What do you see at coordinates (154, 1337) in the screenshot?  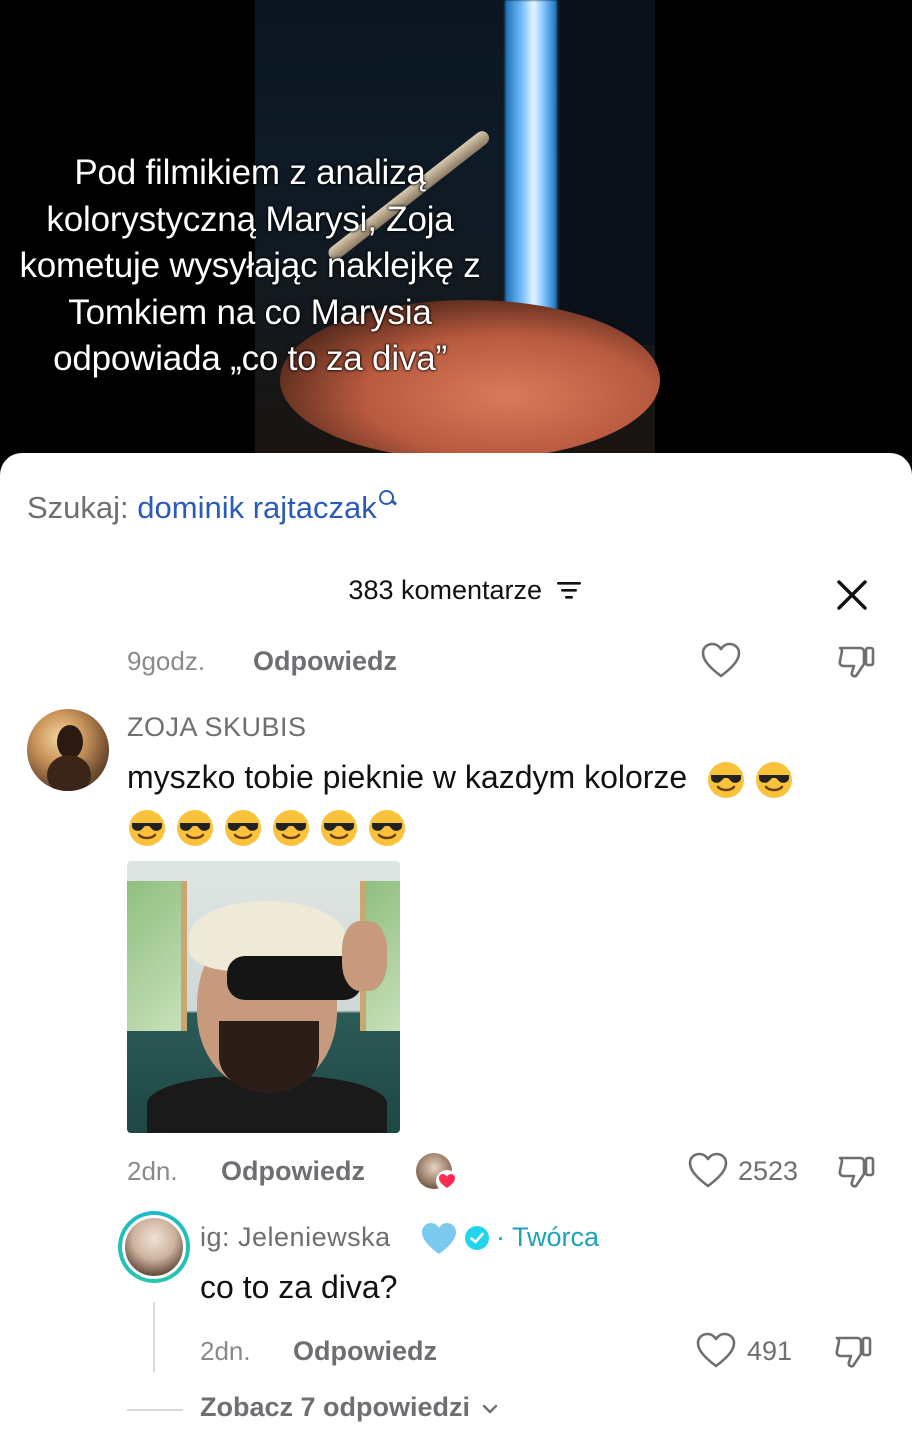 I see `thread-line` at bounding box center [154, 1337].